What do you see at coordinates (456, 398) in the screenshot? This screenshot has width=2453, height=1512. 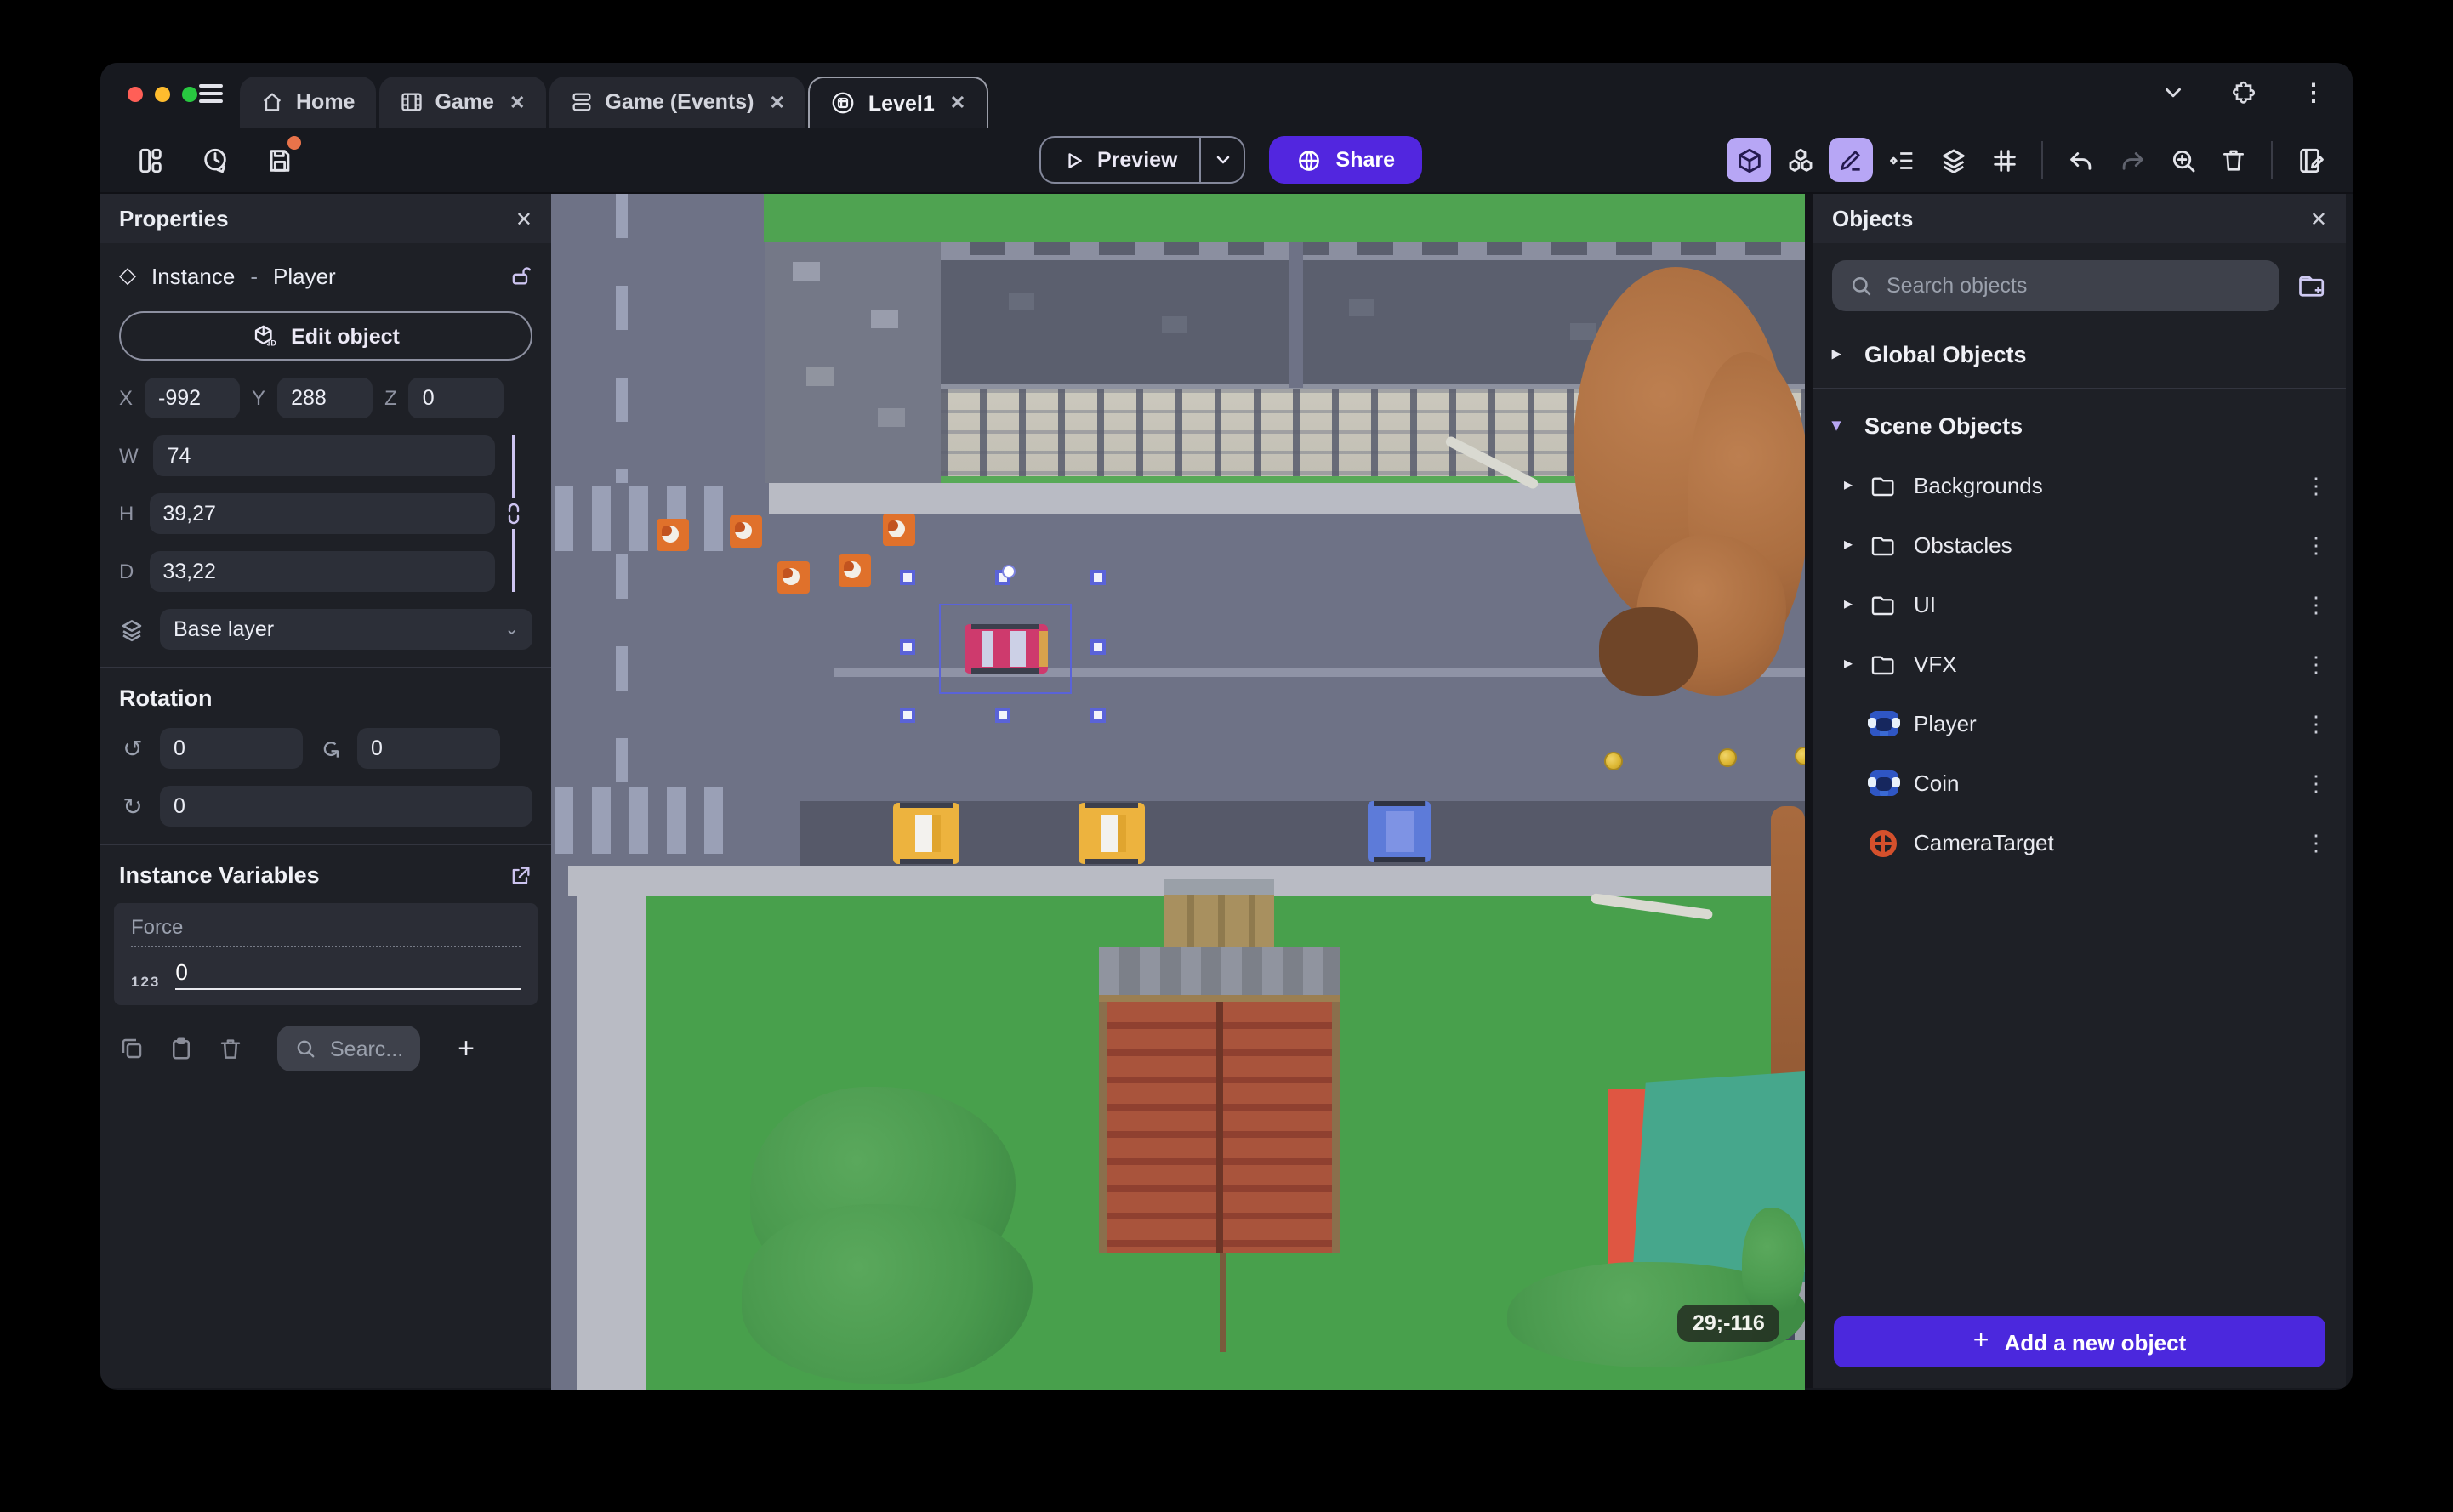 I see `z-field: 0` at bounding box center [456, 398].